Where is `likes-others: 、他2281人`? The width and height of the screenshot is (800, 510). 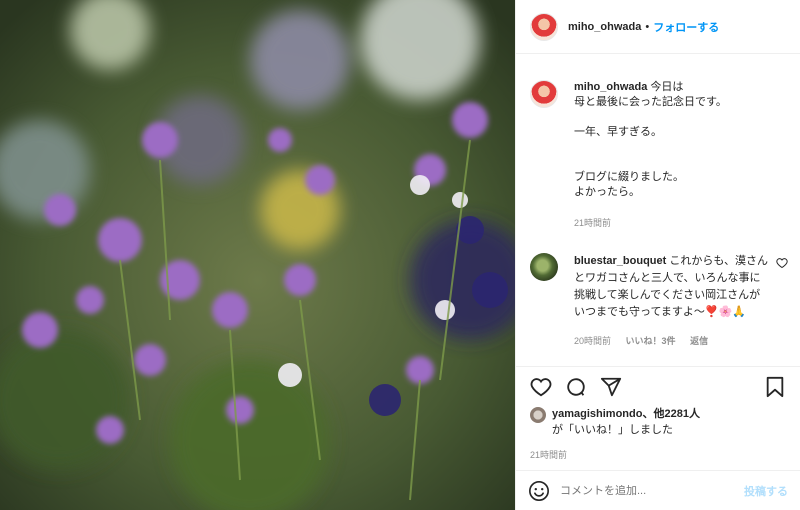
likes-others: 、他2281人 is located at coordinates (670, 414).